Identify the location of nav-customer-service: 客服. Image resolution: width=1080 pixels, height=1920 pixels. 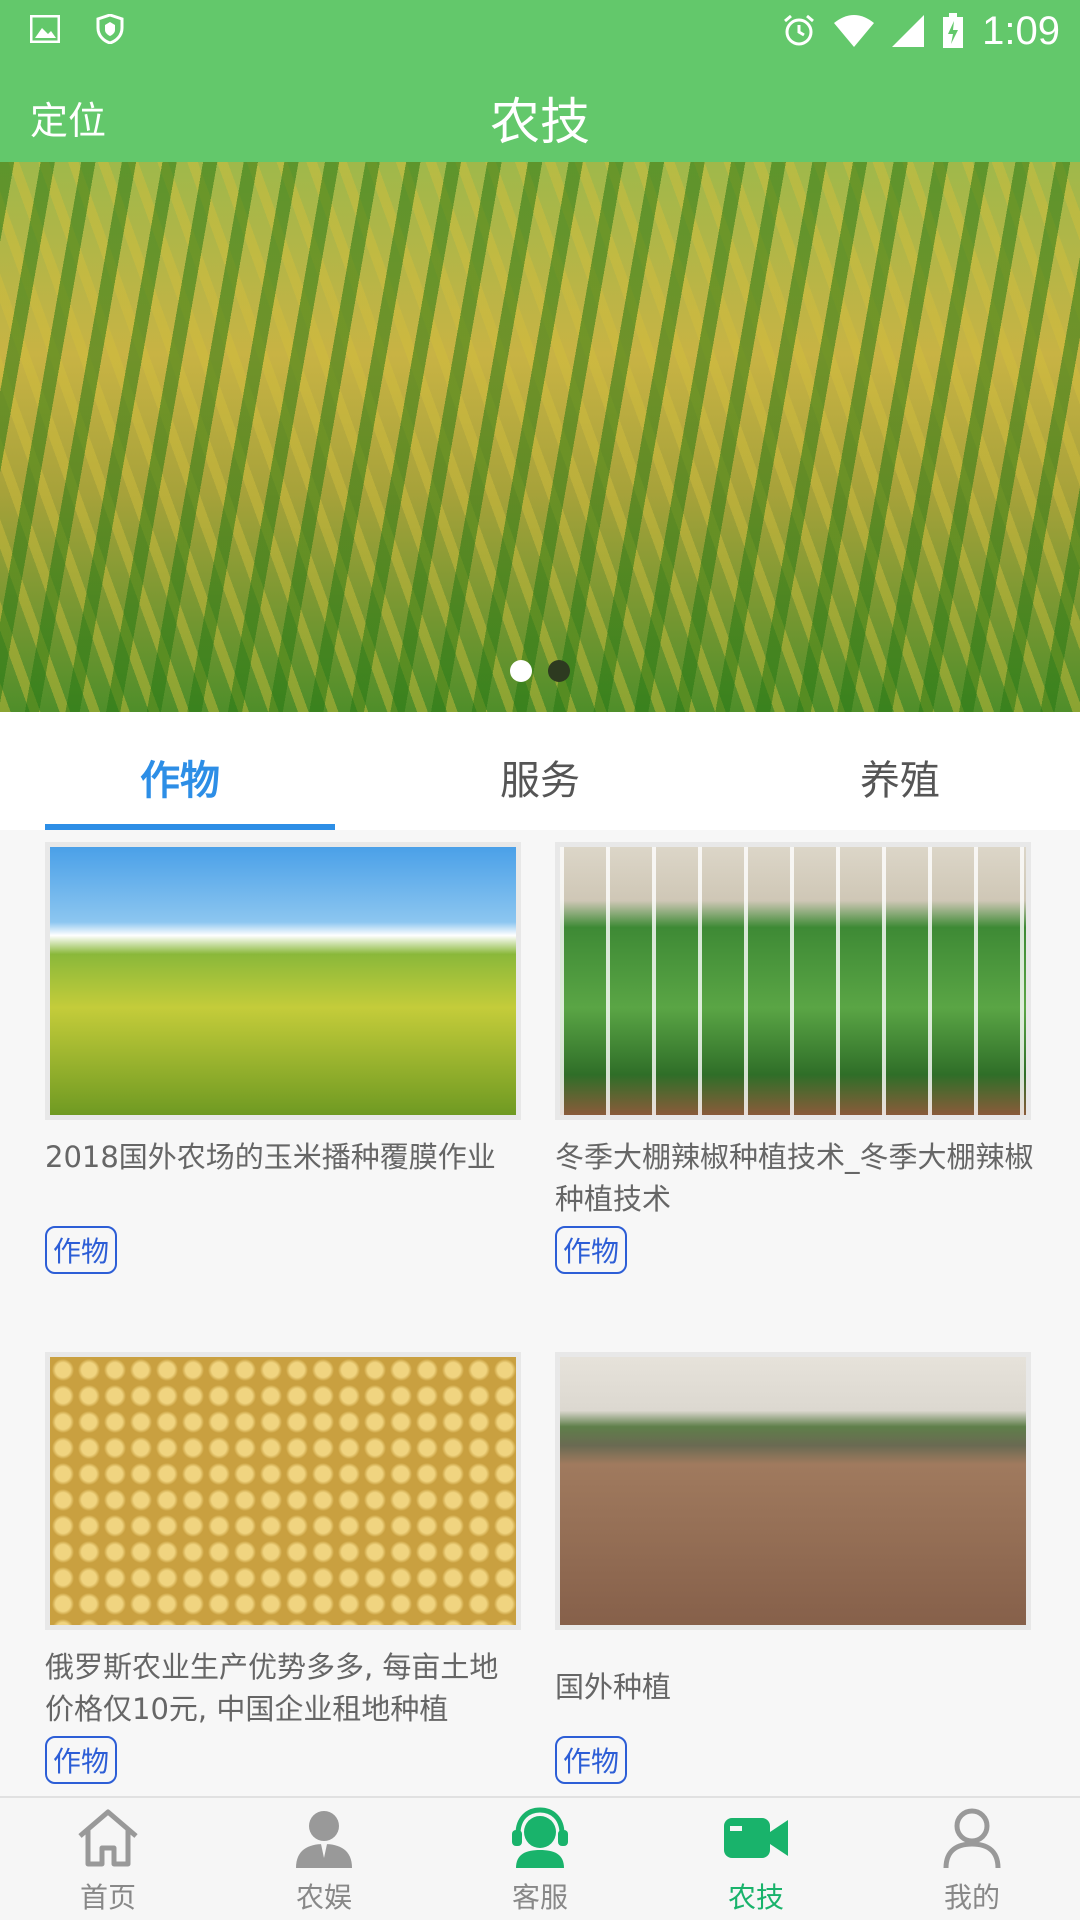
(540, 1859).